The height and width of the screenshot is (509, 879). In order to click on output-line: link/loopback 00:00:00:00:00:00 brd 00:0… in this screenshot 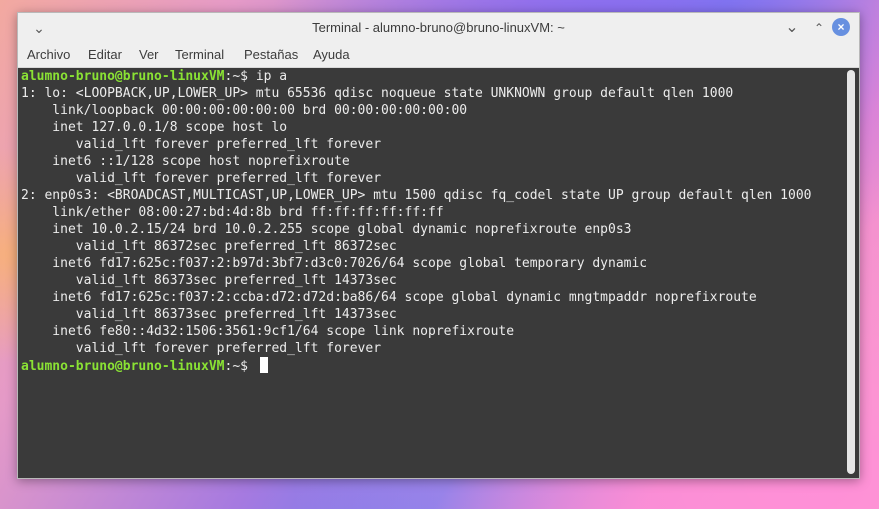, I will do `click(244, 110)`.